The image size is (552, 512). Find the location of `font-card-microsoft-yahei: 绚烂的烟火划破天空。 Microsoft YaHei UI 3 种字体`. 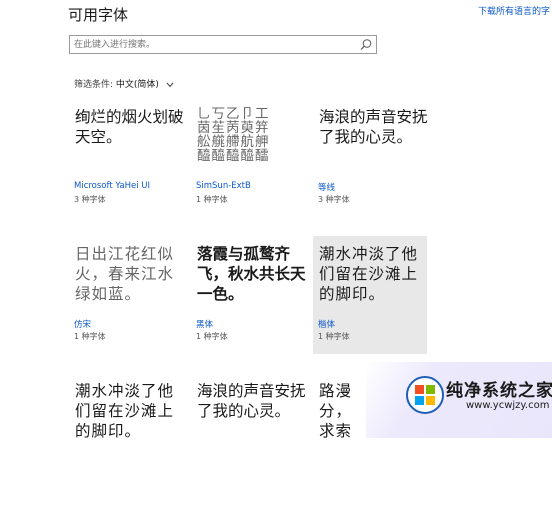

font-card-microsoft-yahei: 绚烂的烟火划破天空。 Microsoft YaHei UI 3 种字体 is located at coordinates (129, 171).